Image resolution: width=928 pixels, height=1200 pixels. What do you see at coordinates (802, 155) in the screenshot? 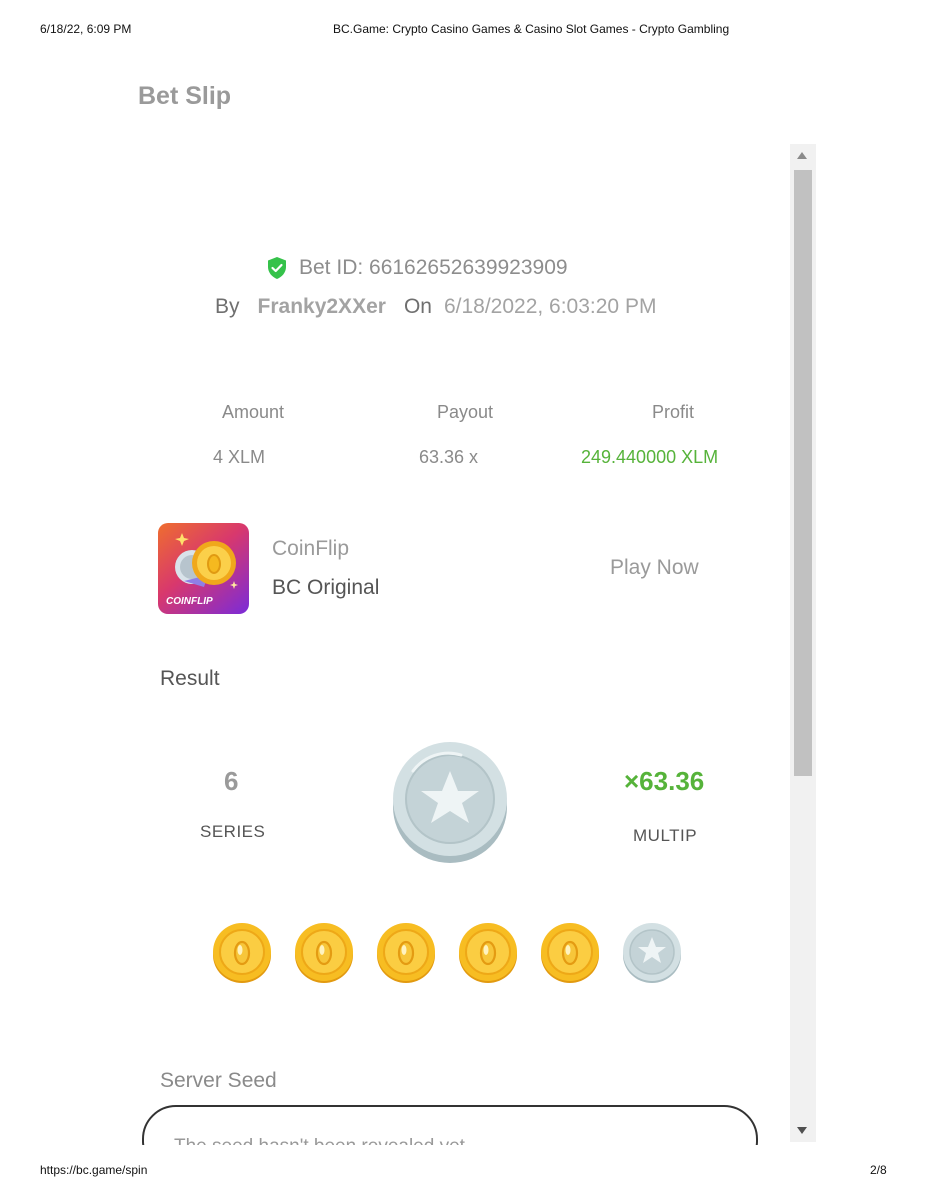
I see `scroll-up-arrow-icon` at bounding box center [802, 155].